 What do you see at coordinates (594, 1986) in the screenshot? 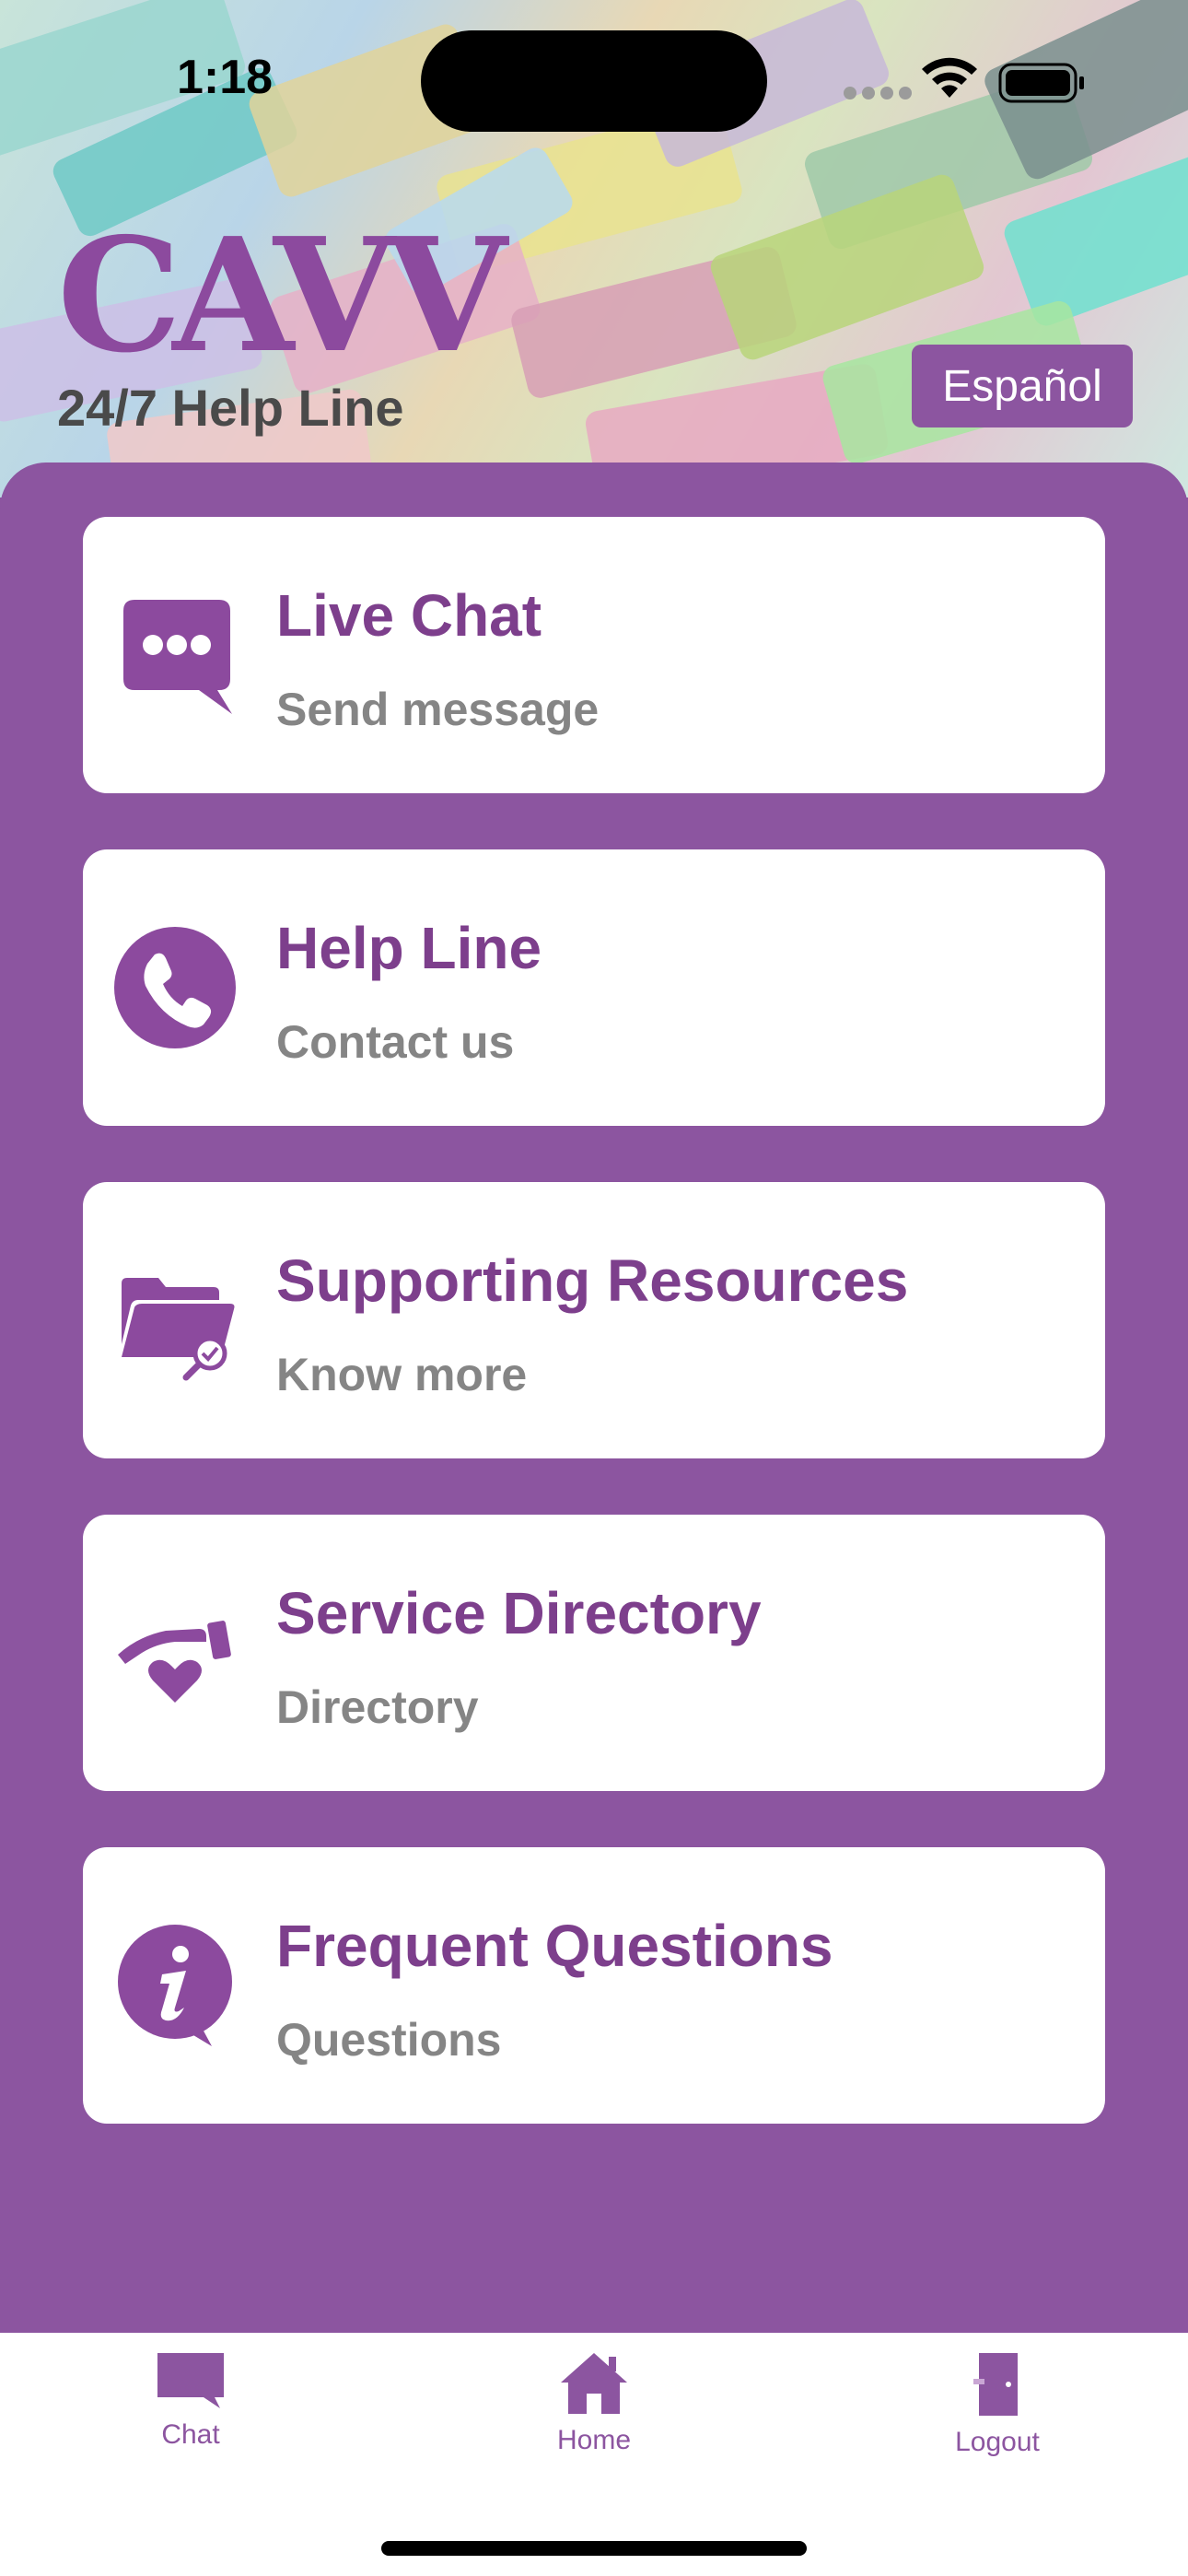
I see `frequent-questions-card: Frequent Questions Questions` at bounding box center [594, 1986].